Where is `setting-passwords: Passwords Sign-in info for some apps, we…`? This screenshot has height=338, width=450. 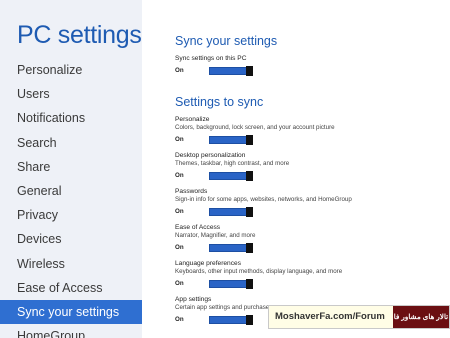
setting-passwords: Passwords Sign-in info for some apps, we… is located at coordinates (310, 203).